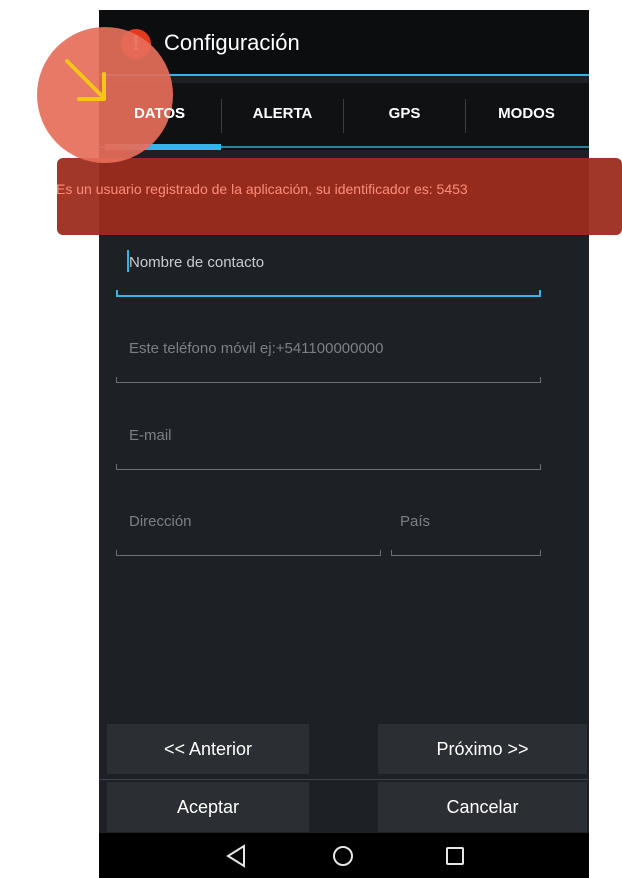  What do you see at coordinates (466, 555) in the screenshot?
I see `country-underline` at bounding box center [466, 555].